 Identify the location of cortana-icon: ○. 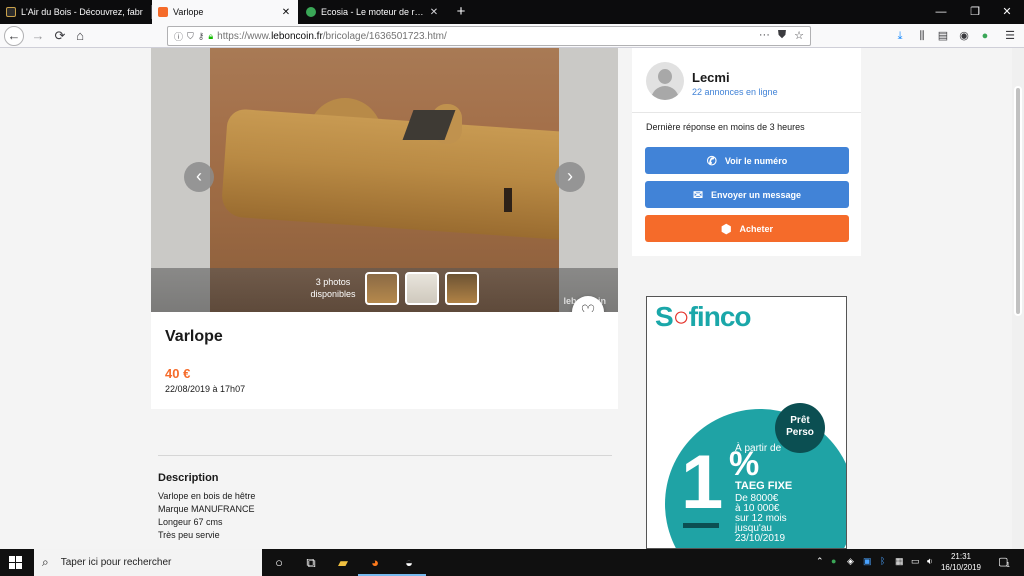
(279, 562).